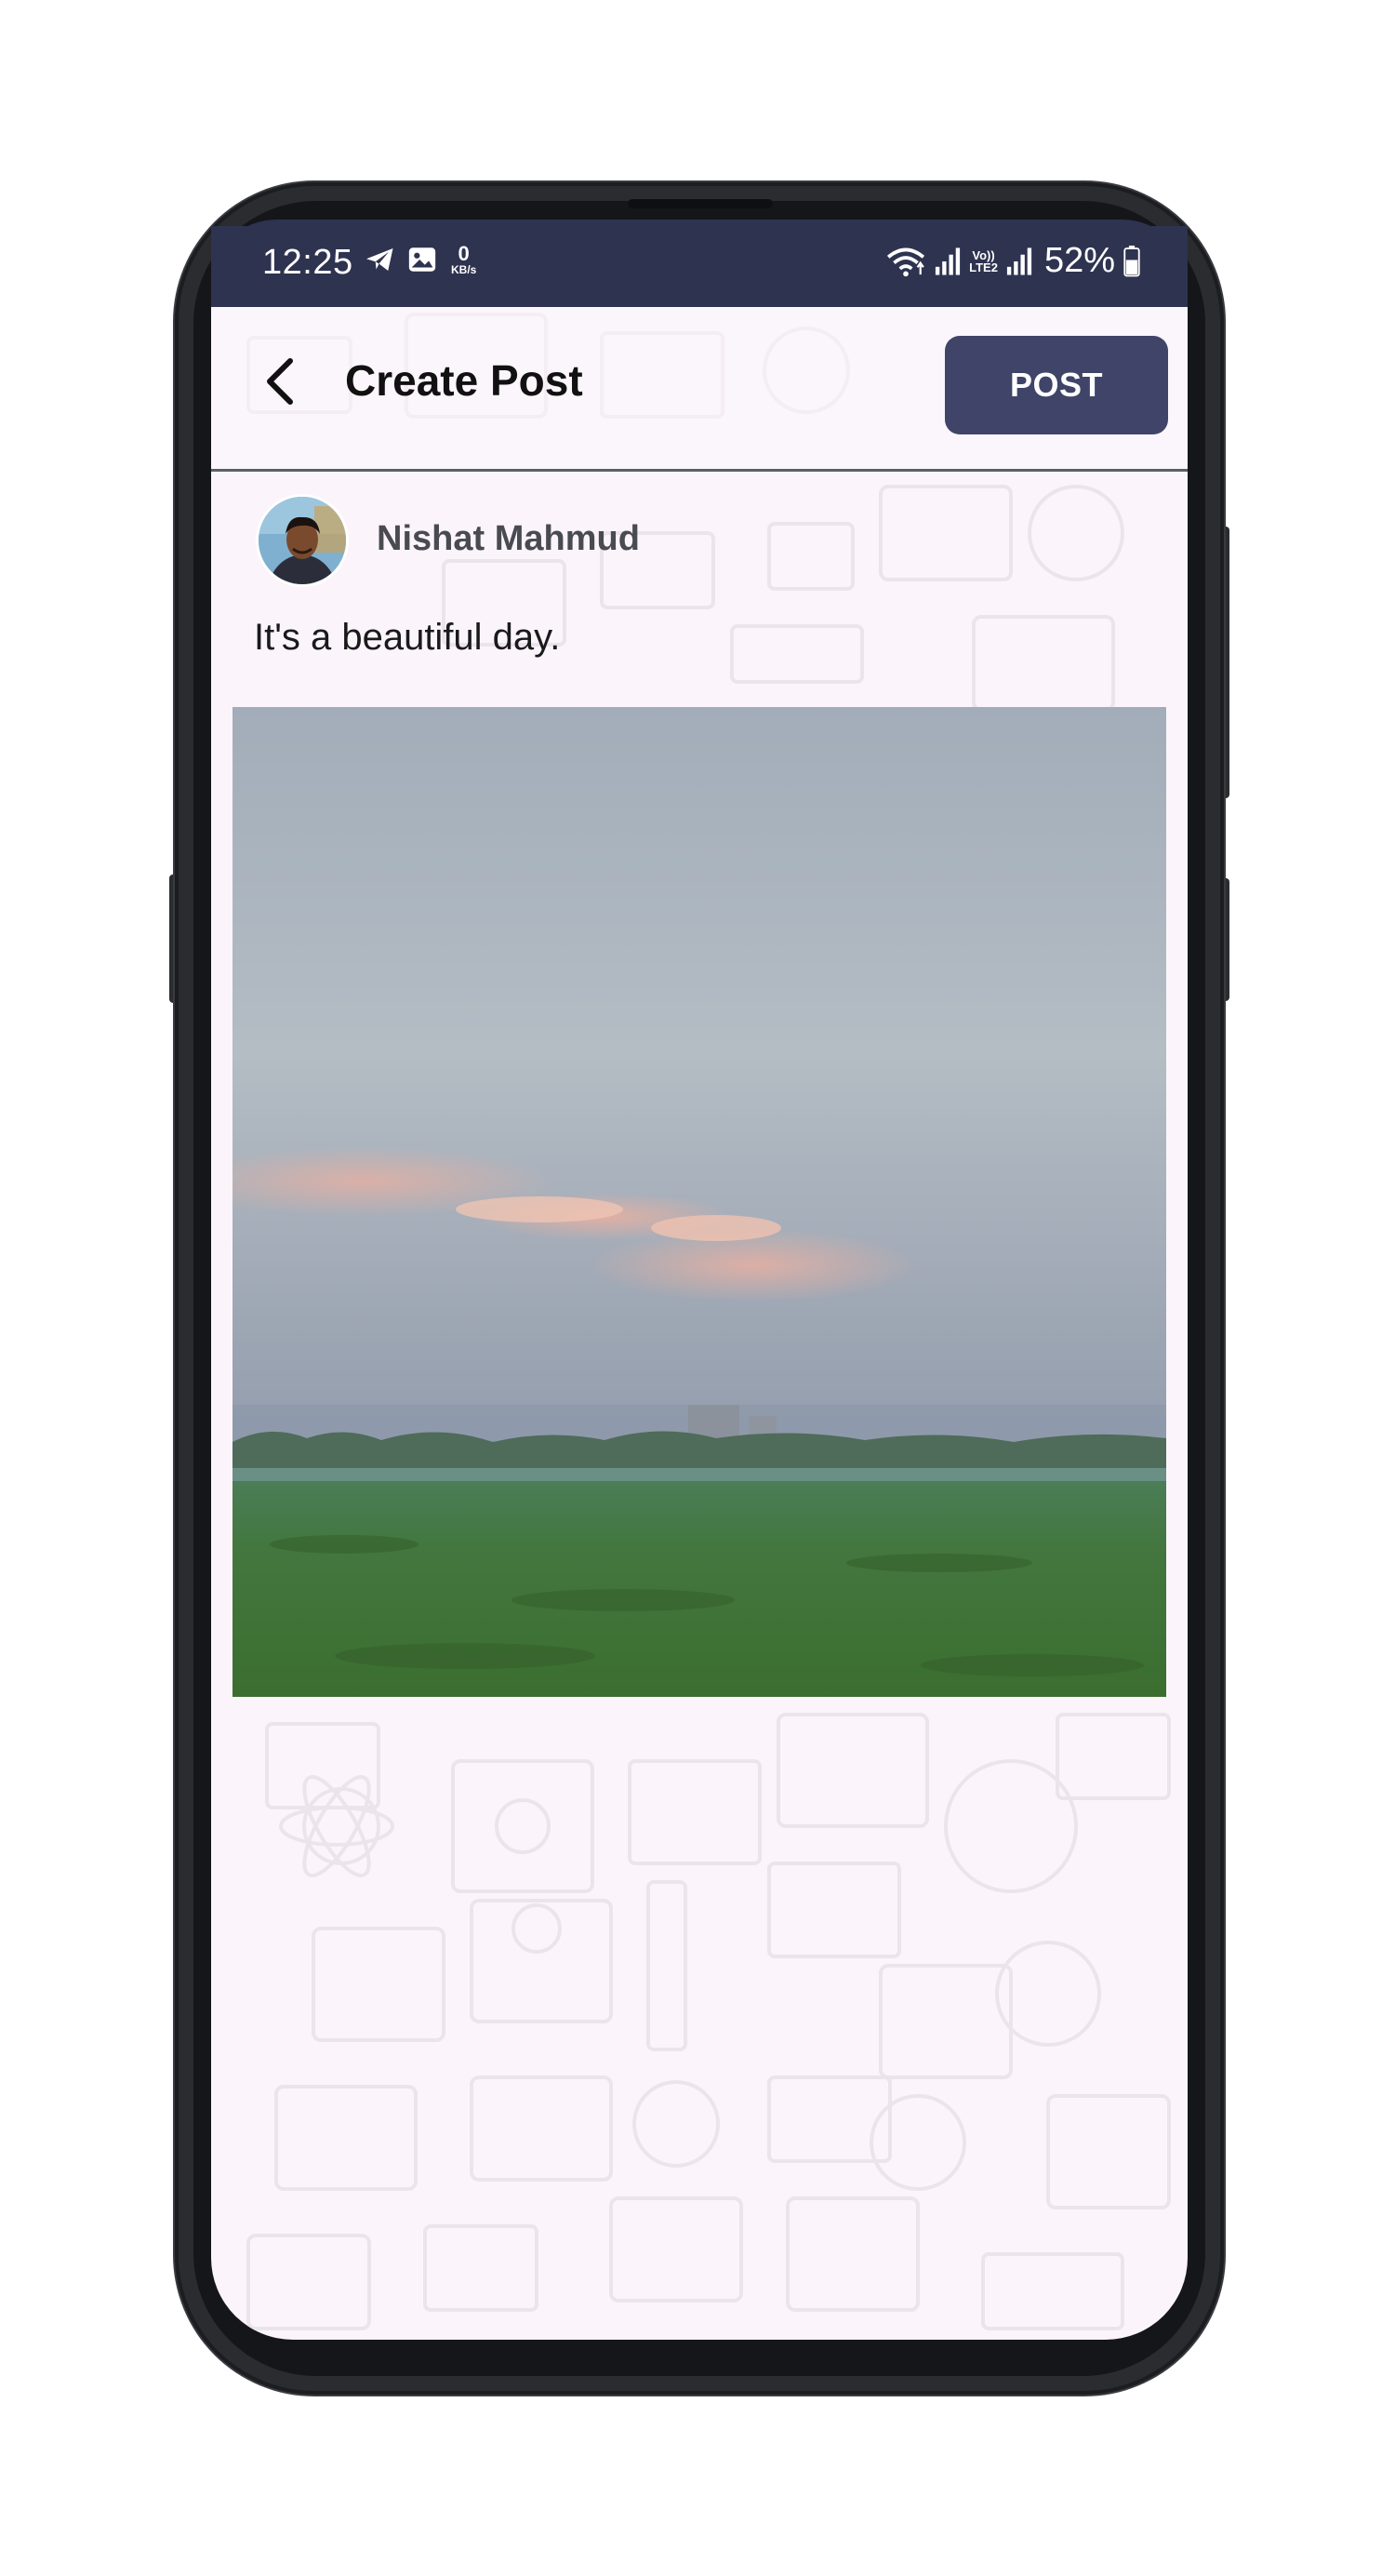 The width and height of the screenshot is (1395, 2576). Describe the element at coordinates (699, 388) in the screenshot. I see `app-bar: Create Post POST` at that location.